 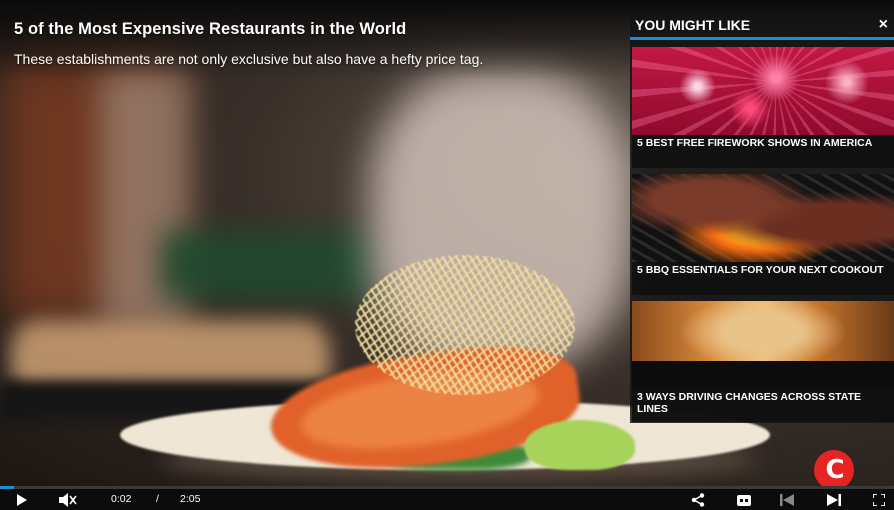 I want to click on recommendation-card-bbq: 5 BBQ ESSENTIALS FOR YOUR NEXT COOKOUT, so click(x=763, y=234).